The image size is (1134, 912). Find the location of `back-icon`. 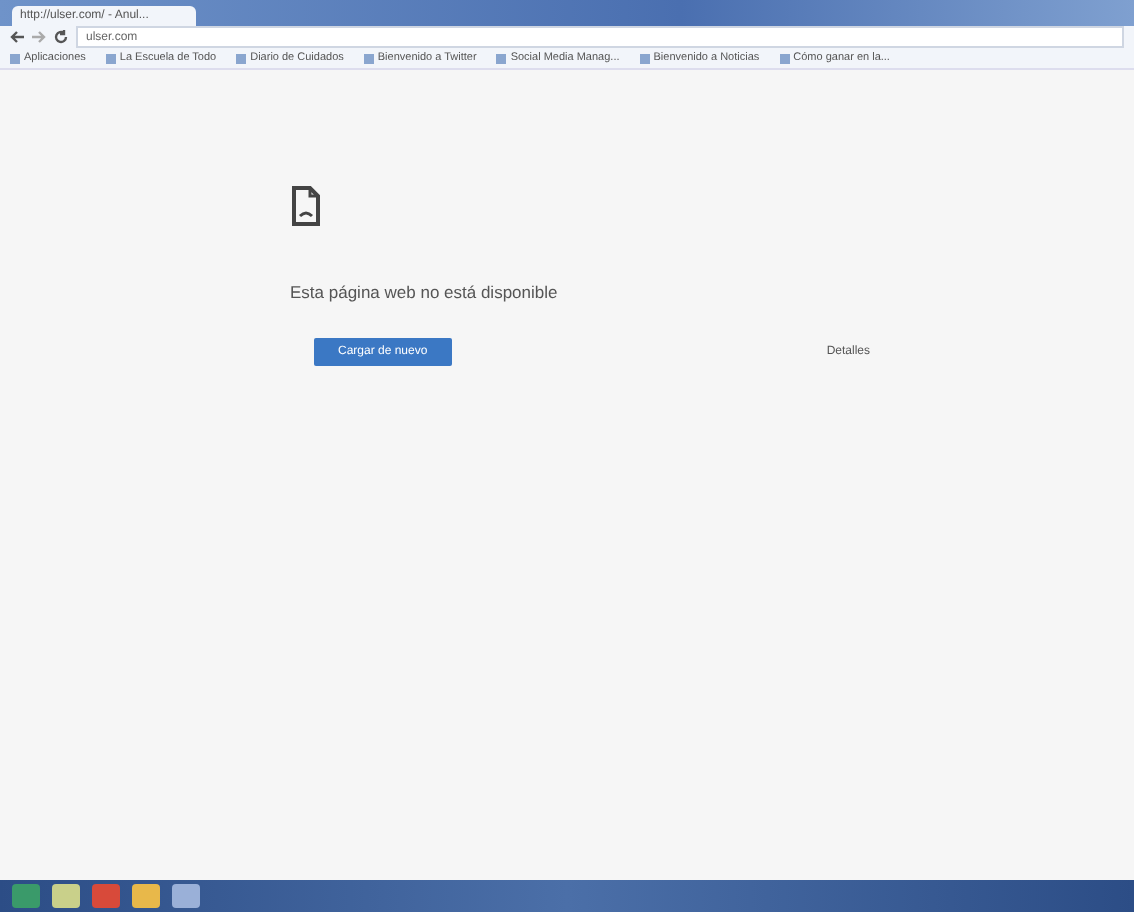

back-icon is located at coordinates (17, 37).